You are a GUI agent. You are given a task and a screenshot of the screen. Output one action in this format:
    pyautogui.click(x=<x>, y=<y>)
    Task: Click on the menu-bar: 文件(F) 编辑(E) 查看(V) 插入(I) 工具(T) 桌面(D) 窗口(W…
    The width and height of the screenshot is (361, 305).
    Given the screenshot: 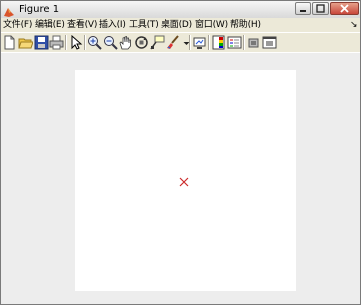 What is the action you would take?
    pyautogui.click(x=180, y=25)
    